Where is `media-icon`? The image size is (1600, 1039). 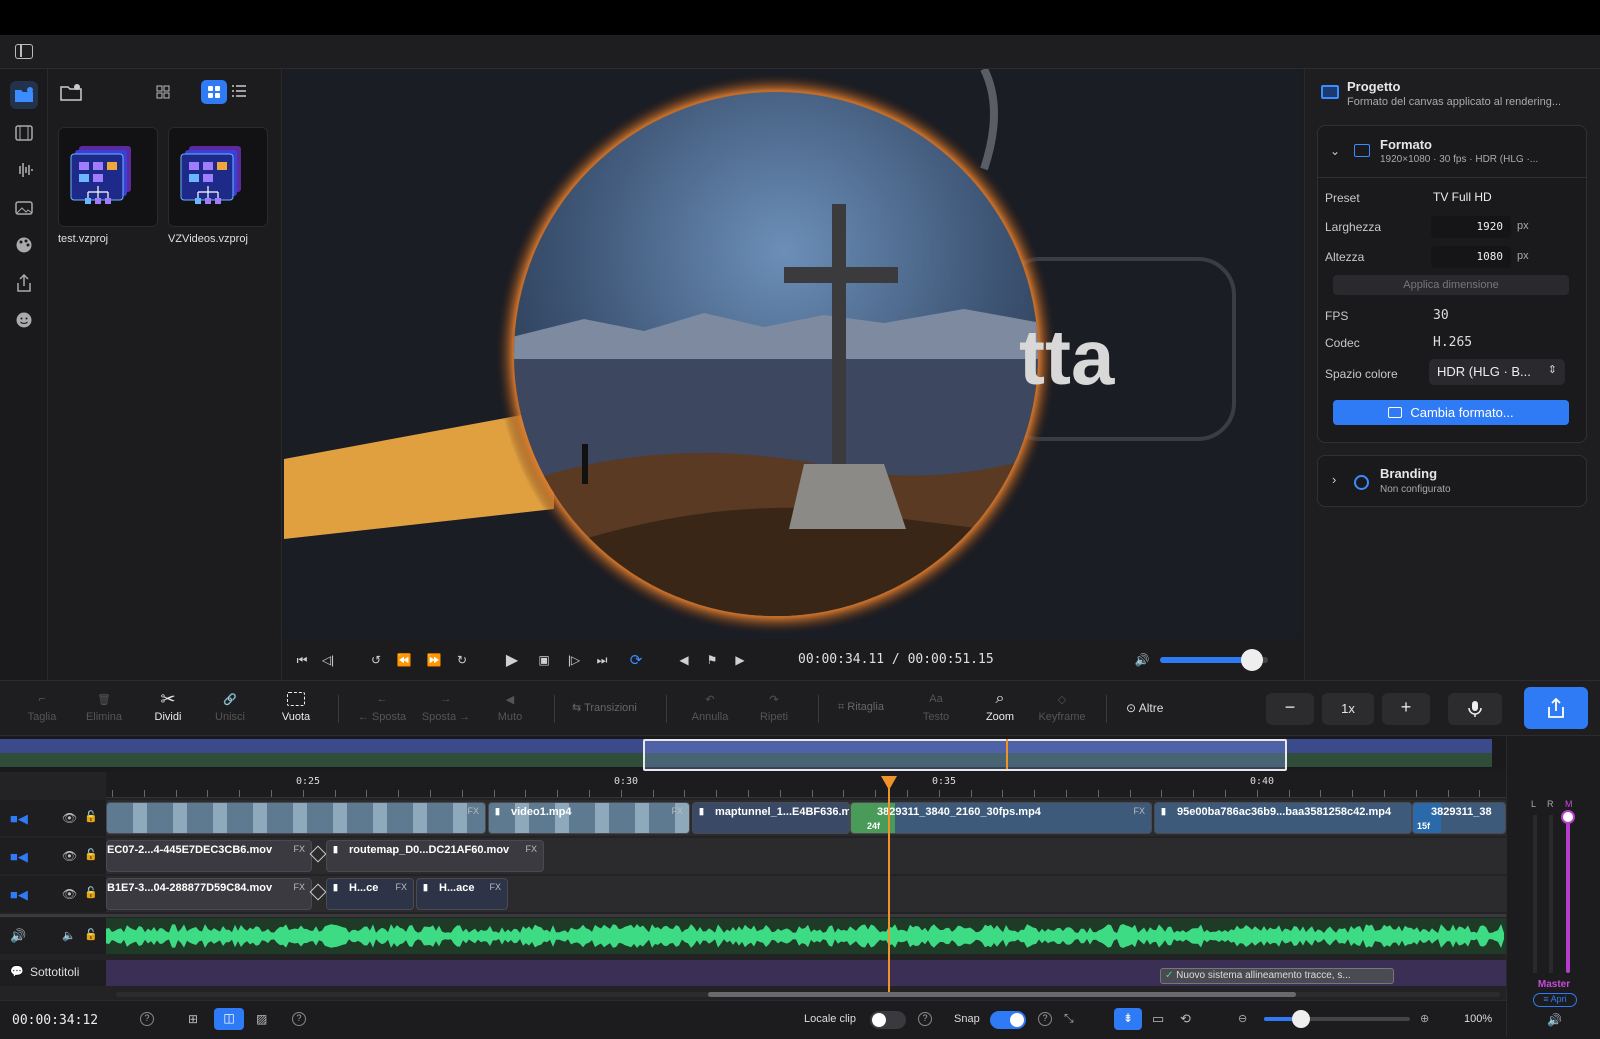
media-icon is located at coordinates (24, 95).